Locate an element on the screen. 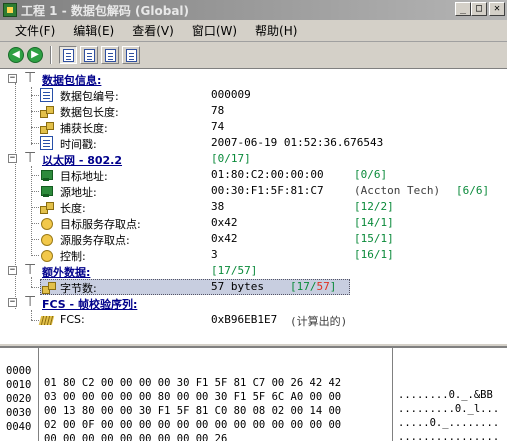 The image size is (507, 441). hex-view-icon is located at coordinates (89, 55).